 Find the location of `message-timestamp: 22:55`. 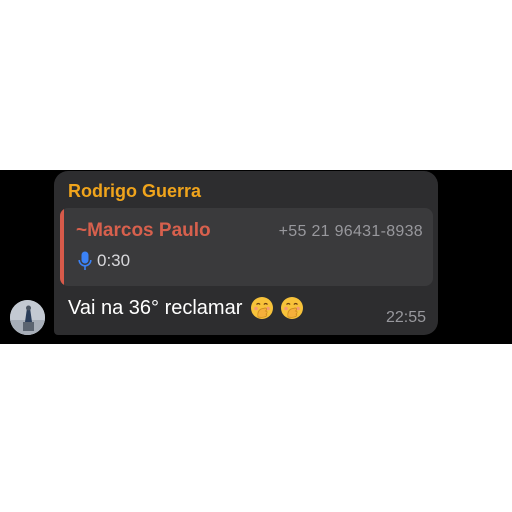

message-timestamp: 22:55 is located at coordinates (405, 317).